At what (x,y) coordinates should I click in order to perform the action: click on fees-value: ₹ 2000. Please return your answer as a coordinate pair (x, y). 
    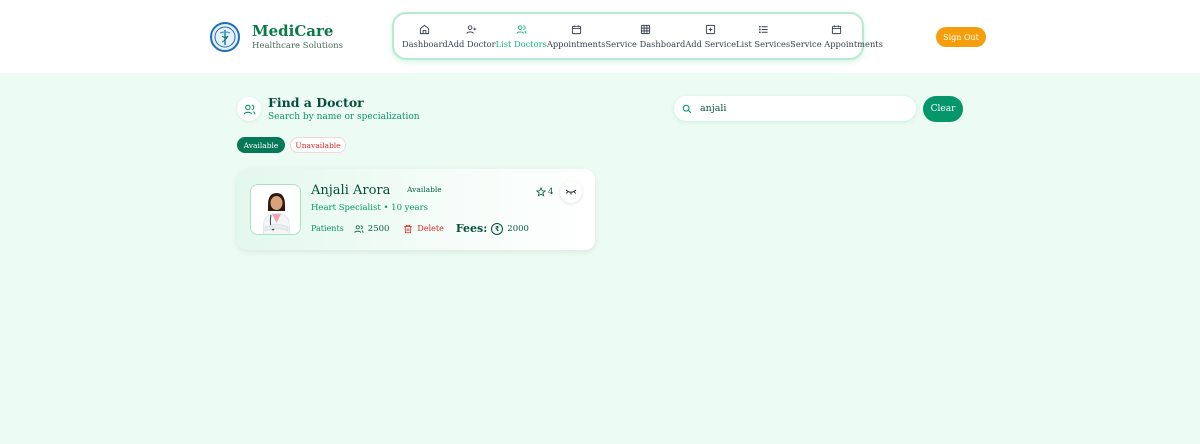
    Looking at the image, I should click on (510, 228).